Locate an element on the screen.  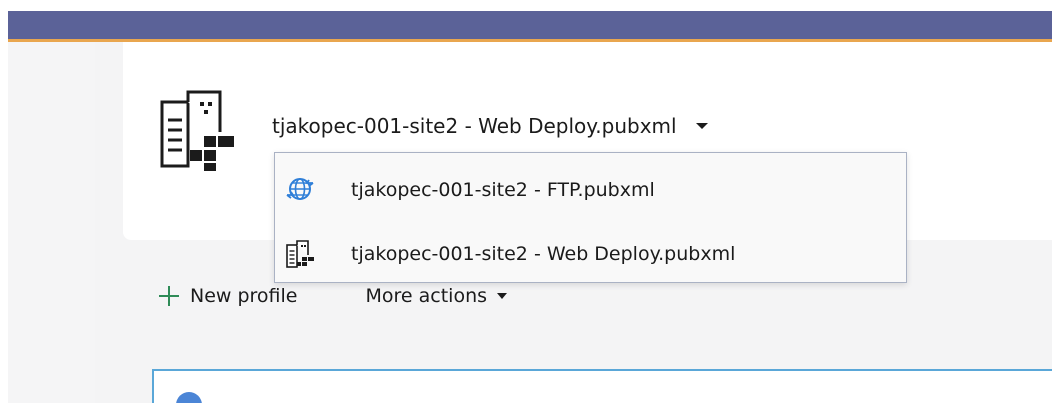
profile-selector: tjakopec-001-site2 - Web Deploy.pubxml is located at coordinates (490, 126).